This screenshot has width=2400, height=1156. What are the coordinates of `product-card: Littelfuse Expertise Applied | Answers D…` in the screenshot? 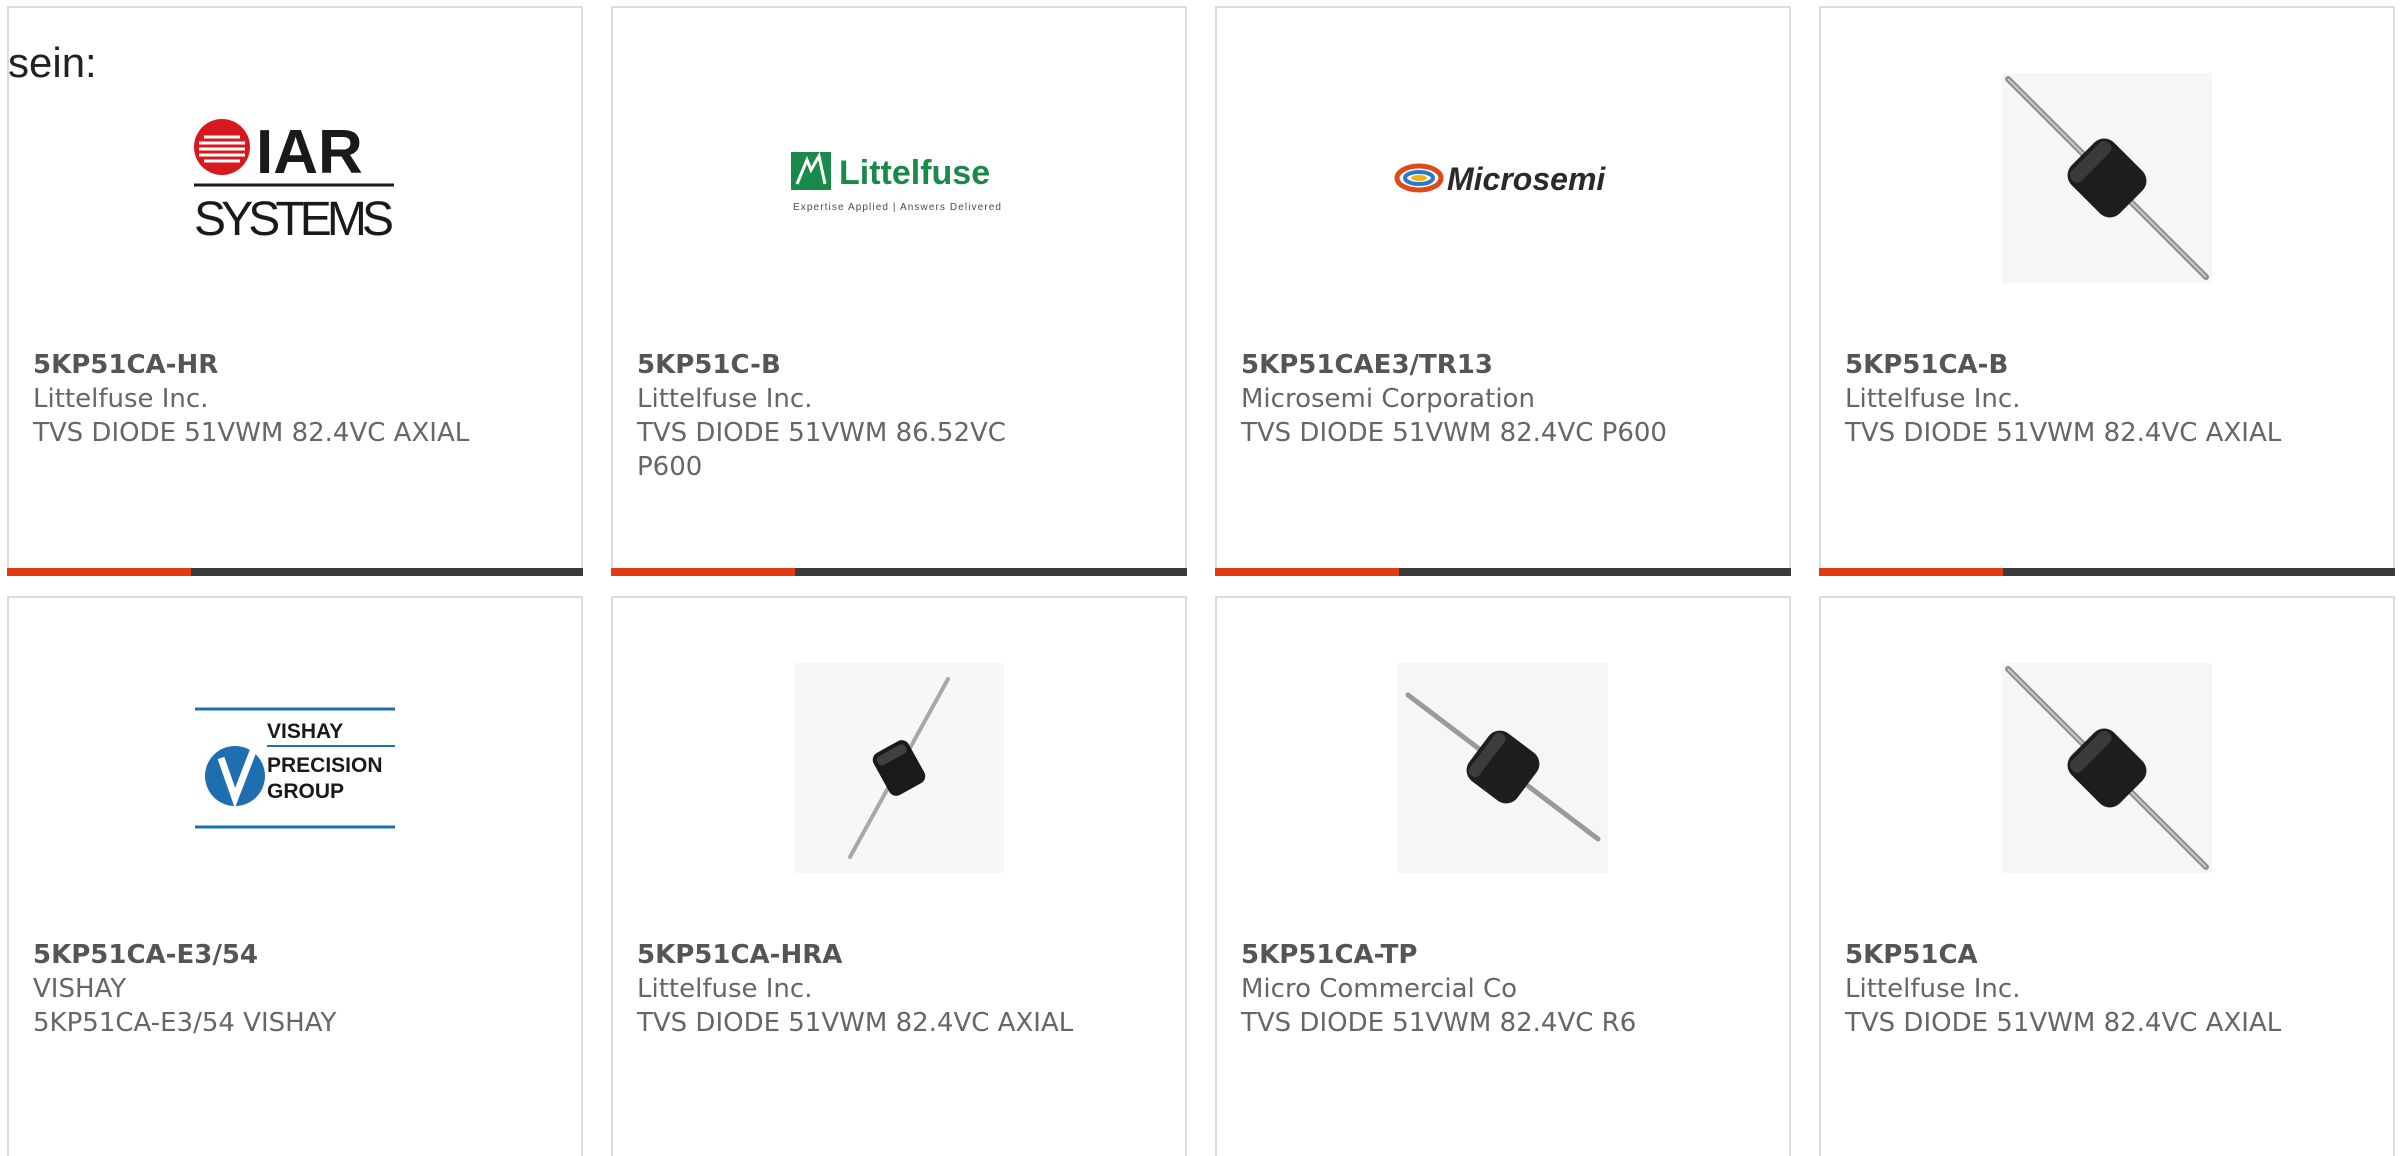 It's located at (899, 291).